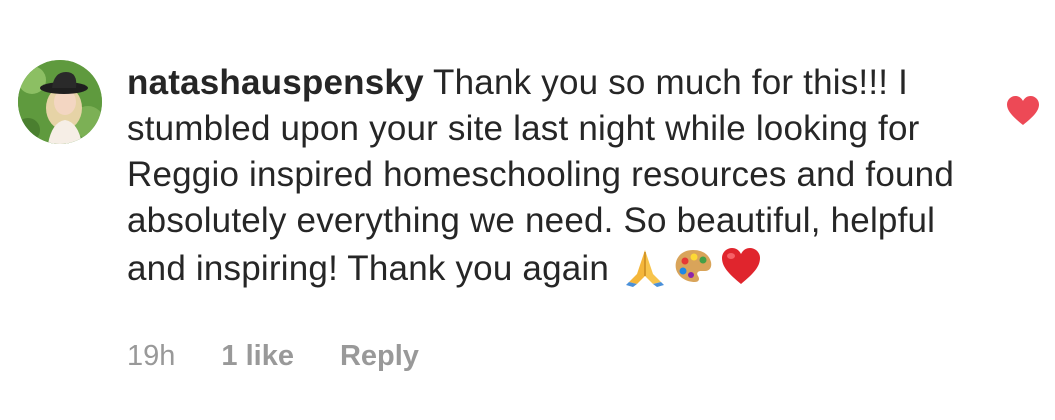 The height and width of the screenshot is (420, 1055). I want to click on avatar, so click(60, 102).